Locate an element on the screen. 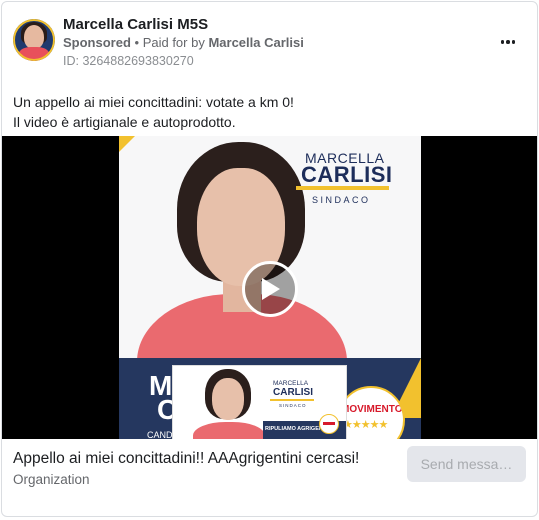 The image size is (539, 520). play-icon is located at coordinates (270, 289).